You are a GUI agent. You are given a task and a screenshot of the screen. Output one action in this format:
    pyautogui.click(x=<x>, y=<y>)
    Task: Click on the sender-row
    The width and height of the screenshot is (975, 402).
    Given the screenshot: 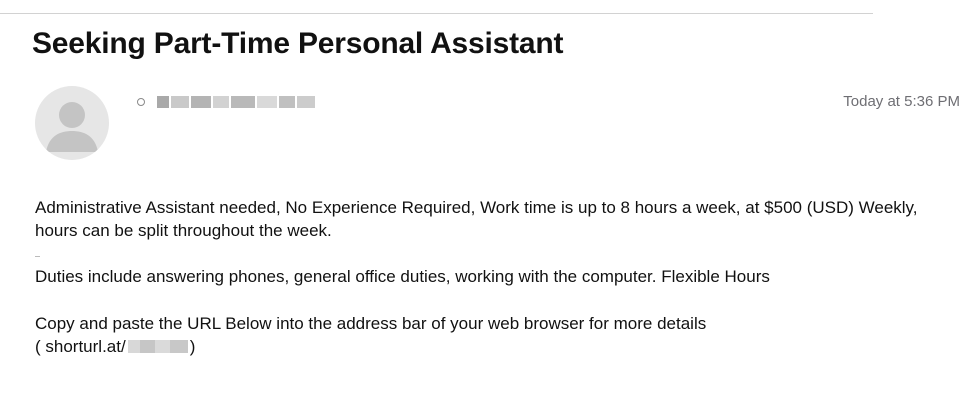 What is the action you would take?
    pyautogui.click(x=232, y=102)
    